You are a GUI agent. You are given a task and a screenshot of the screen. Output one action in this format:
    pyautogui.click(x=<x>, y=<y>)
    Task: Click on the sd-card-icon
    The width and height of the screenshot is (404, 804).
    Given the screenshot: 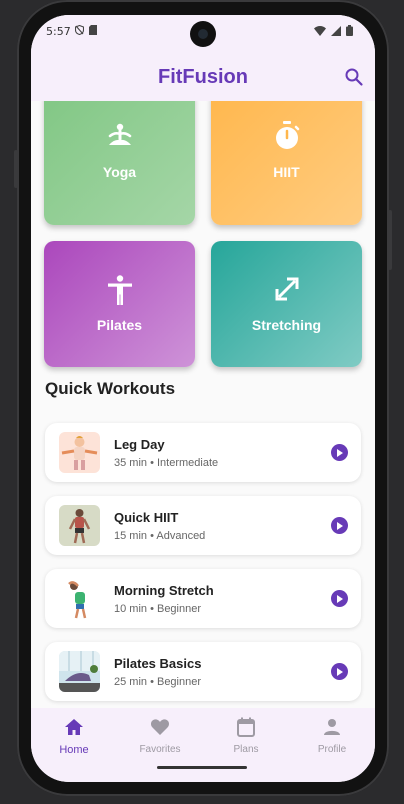 What is the action you would take?
    pyautogui.click(x=93, y=30)
    